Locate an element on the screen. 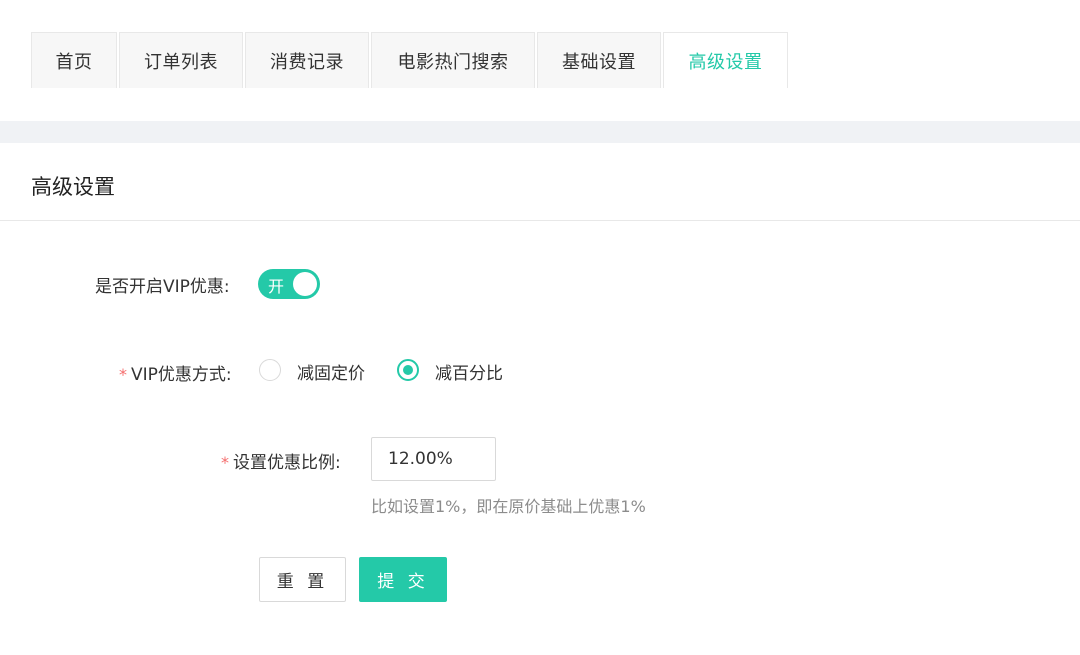 The height and width of the screenshot is (655, 1080). card-title: 高级设置 is located at coordinates (73, 187).